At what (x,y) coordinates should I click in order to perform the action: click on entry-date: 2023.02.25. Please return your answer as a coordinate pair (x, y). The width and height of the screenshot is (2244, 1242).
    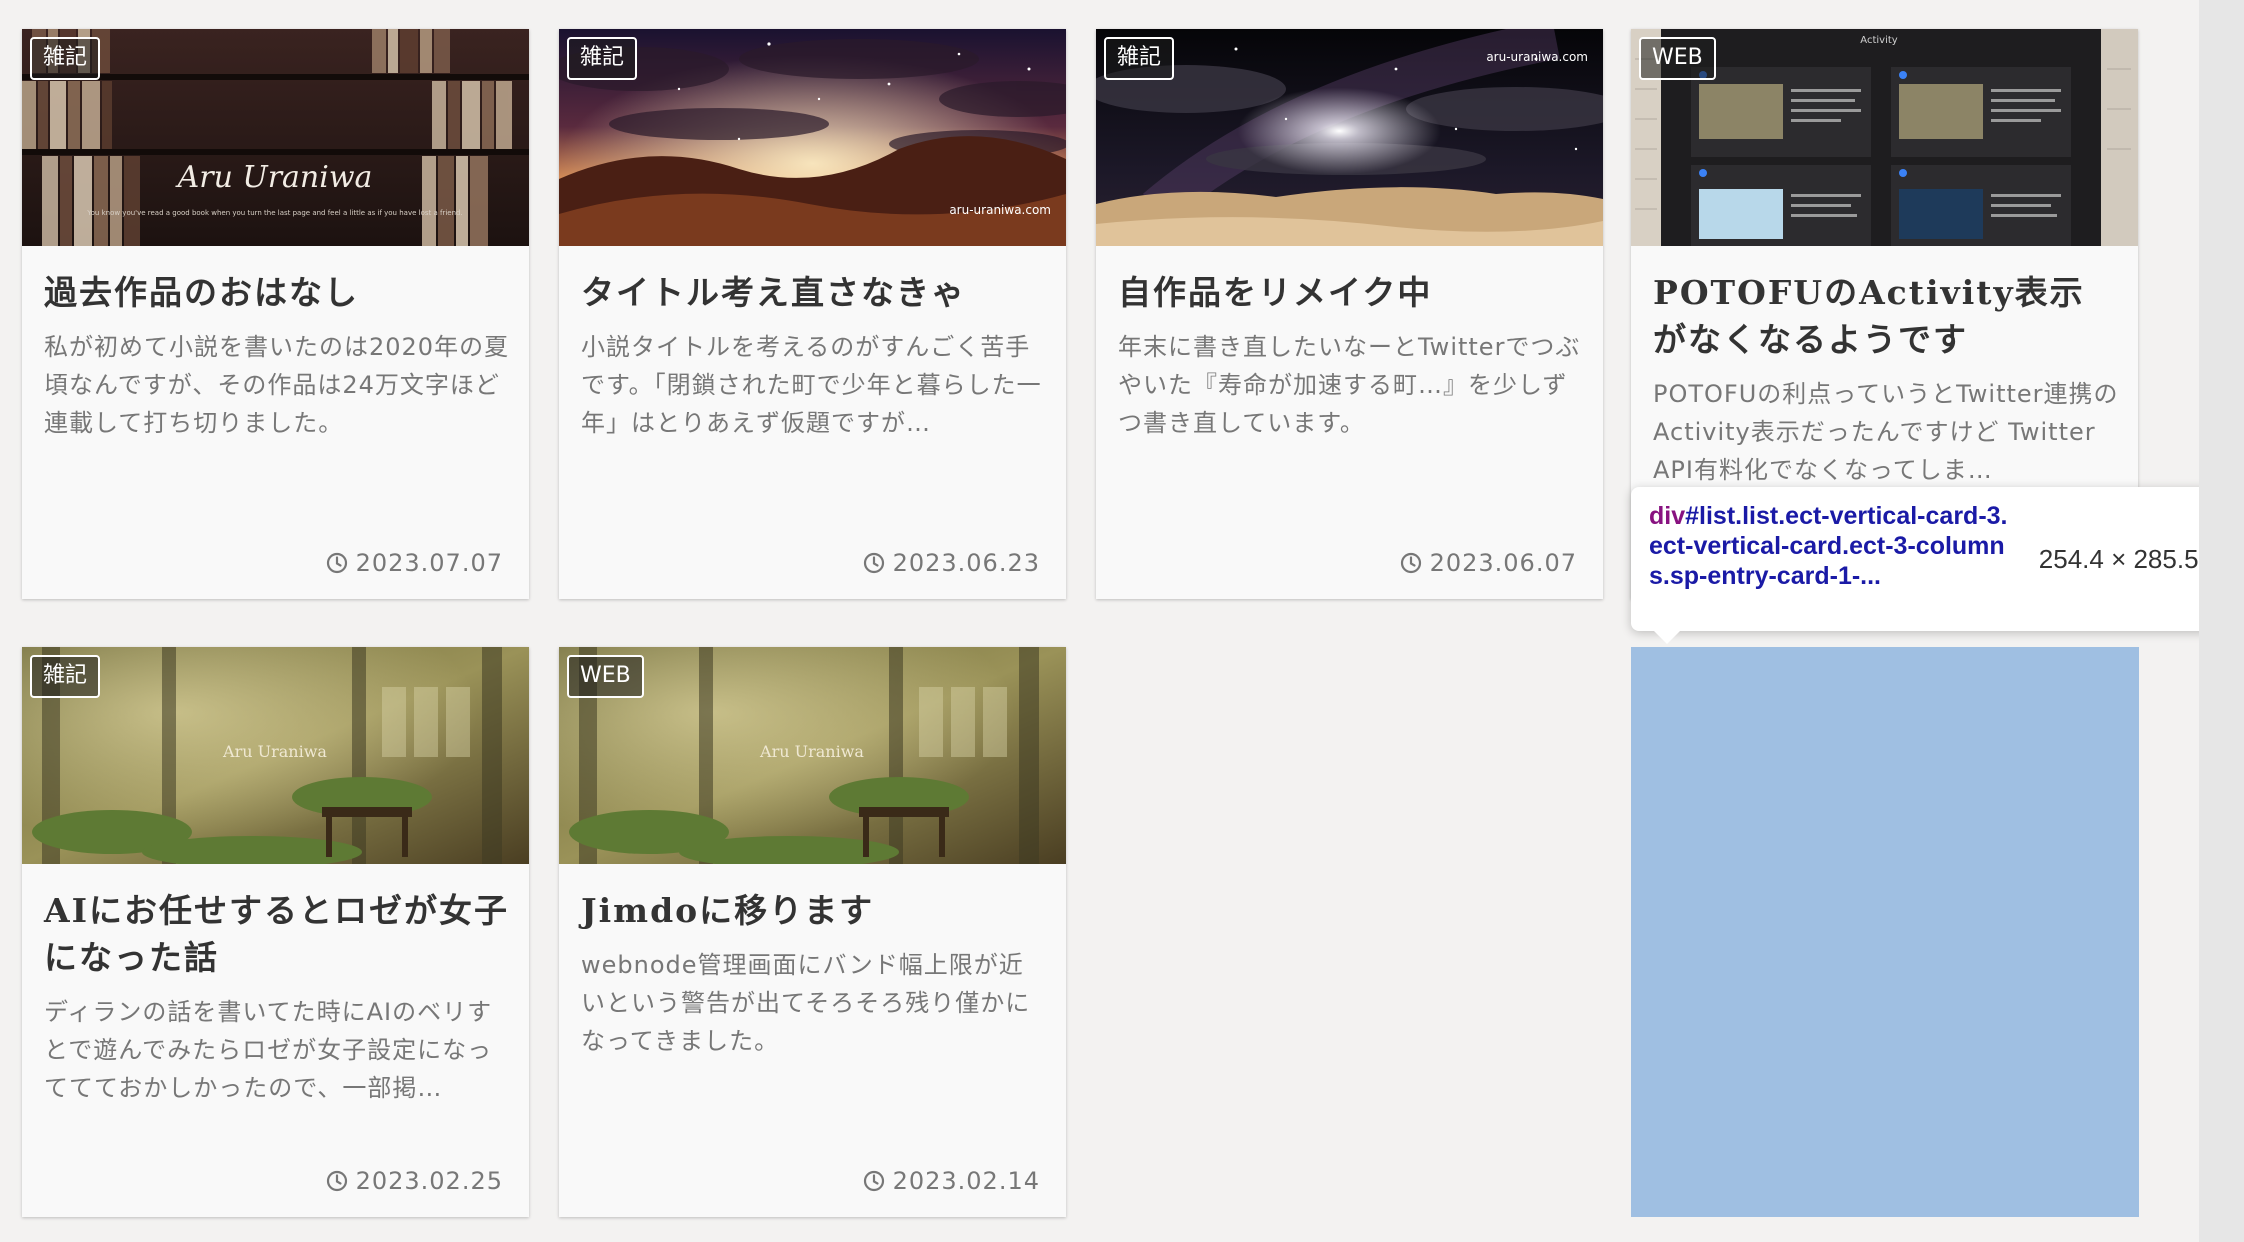
    Looking at the image, I should click on (414, 1181).